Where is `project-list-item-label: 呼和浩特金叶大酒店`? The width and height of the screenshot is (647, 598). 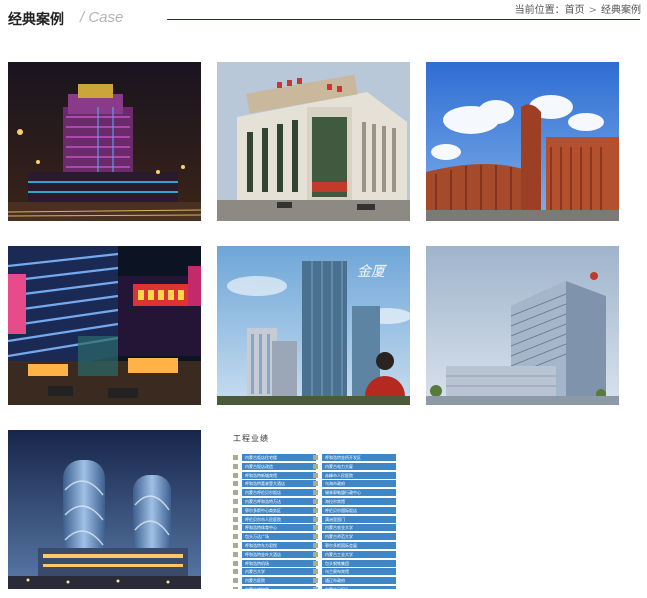 project-list-item-label: 呼和浩特金叶大酒店 is located at coordinates (263, 554).